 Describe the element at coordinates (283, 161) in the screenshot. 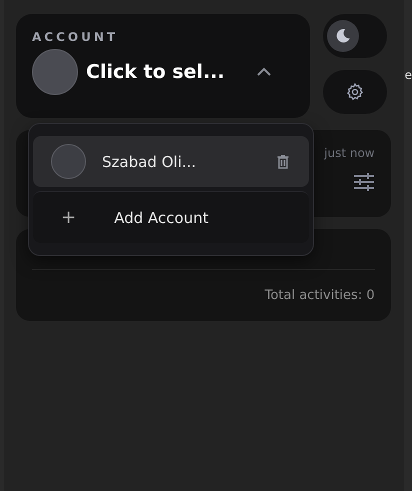

I see `trash-icon` at that location.